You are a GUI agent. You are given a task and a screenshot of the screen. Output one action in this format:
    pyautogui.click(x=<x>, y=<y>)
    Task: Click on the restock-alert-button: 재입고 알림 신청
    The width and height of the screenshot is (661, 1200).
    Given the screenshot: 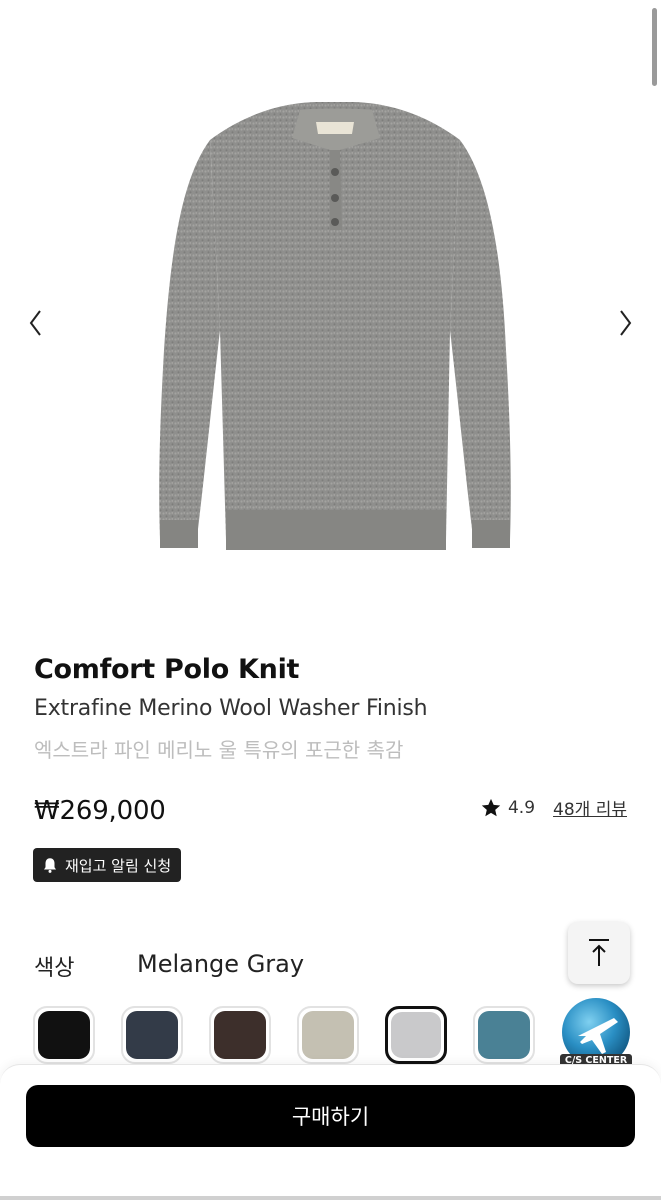 What is the action you would take?
    pyautogui.click(x=107, y=865)
    